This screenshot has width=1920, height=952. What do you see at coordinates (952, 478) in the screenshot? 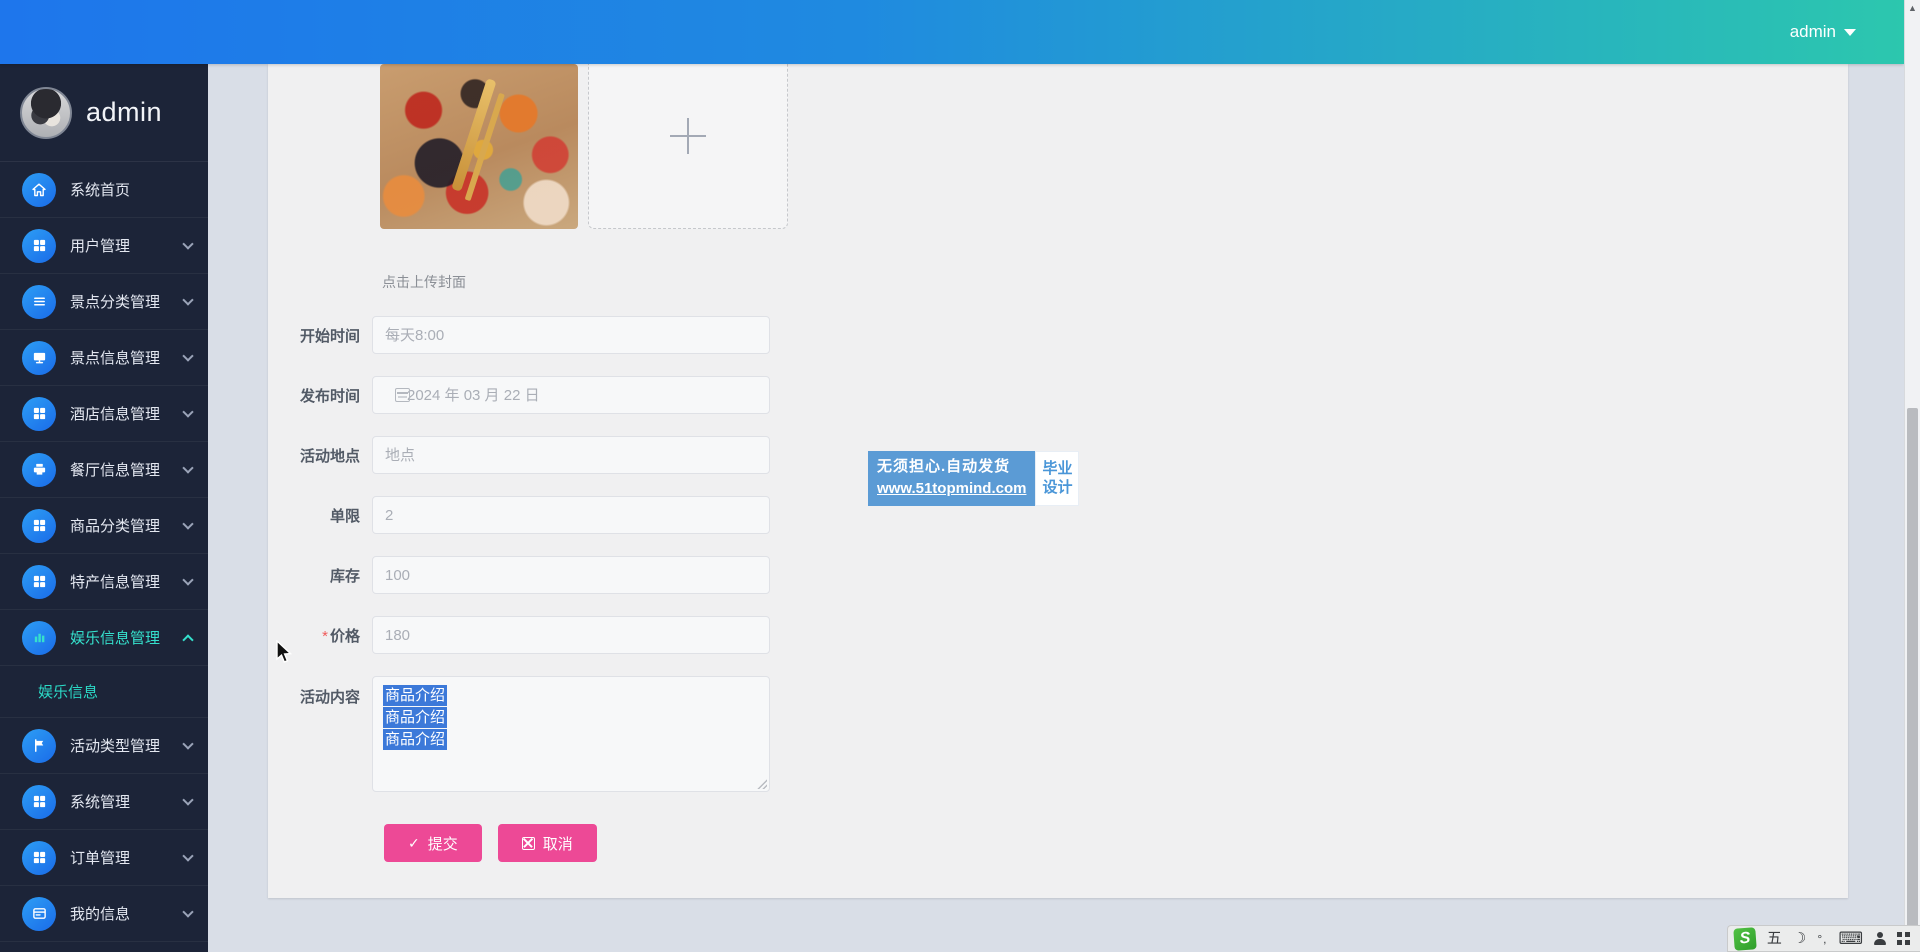
I see `watermark-text: 无须担心.自动发货 www.51topmind.com` at bounding box center [952, 478].